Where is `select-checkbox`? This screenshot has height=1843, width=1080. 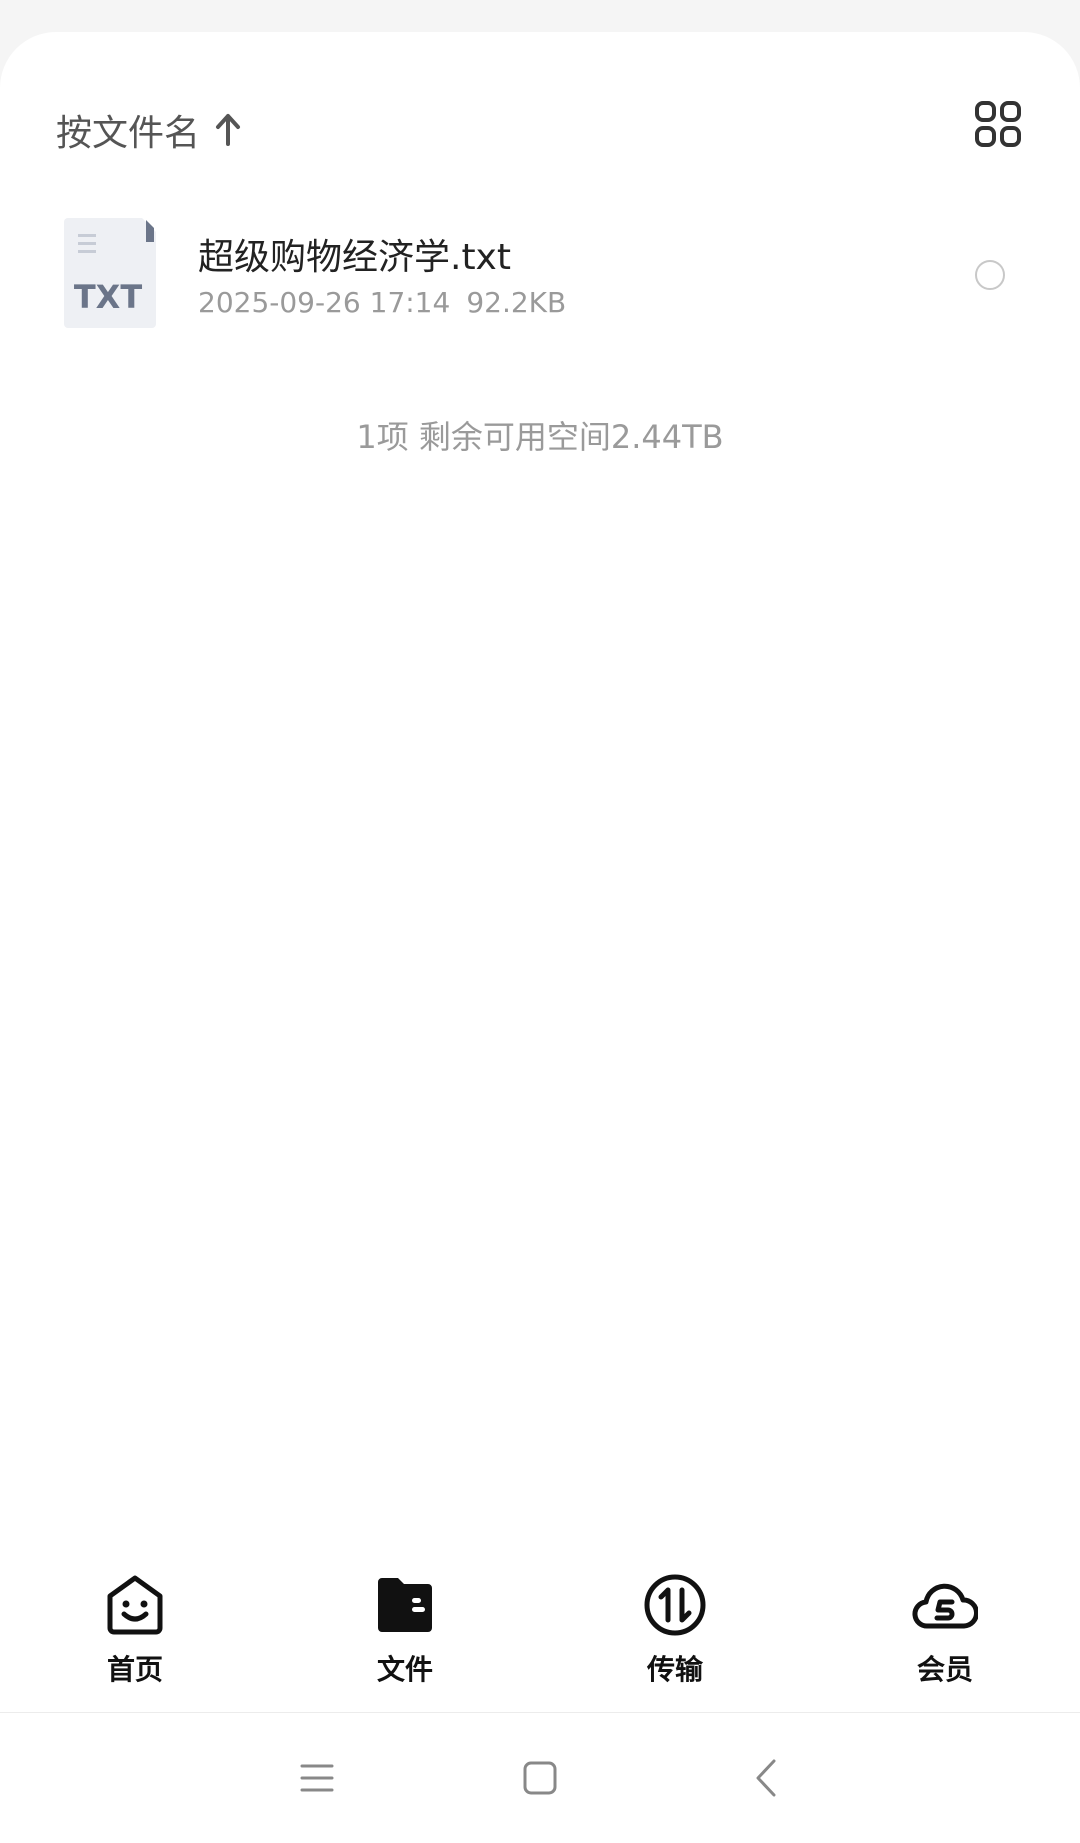
select-checkbox is located at coordinates (990, 275).